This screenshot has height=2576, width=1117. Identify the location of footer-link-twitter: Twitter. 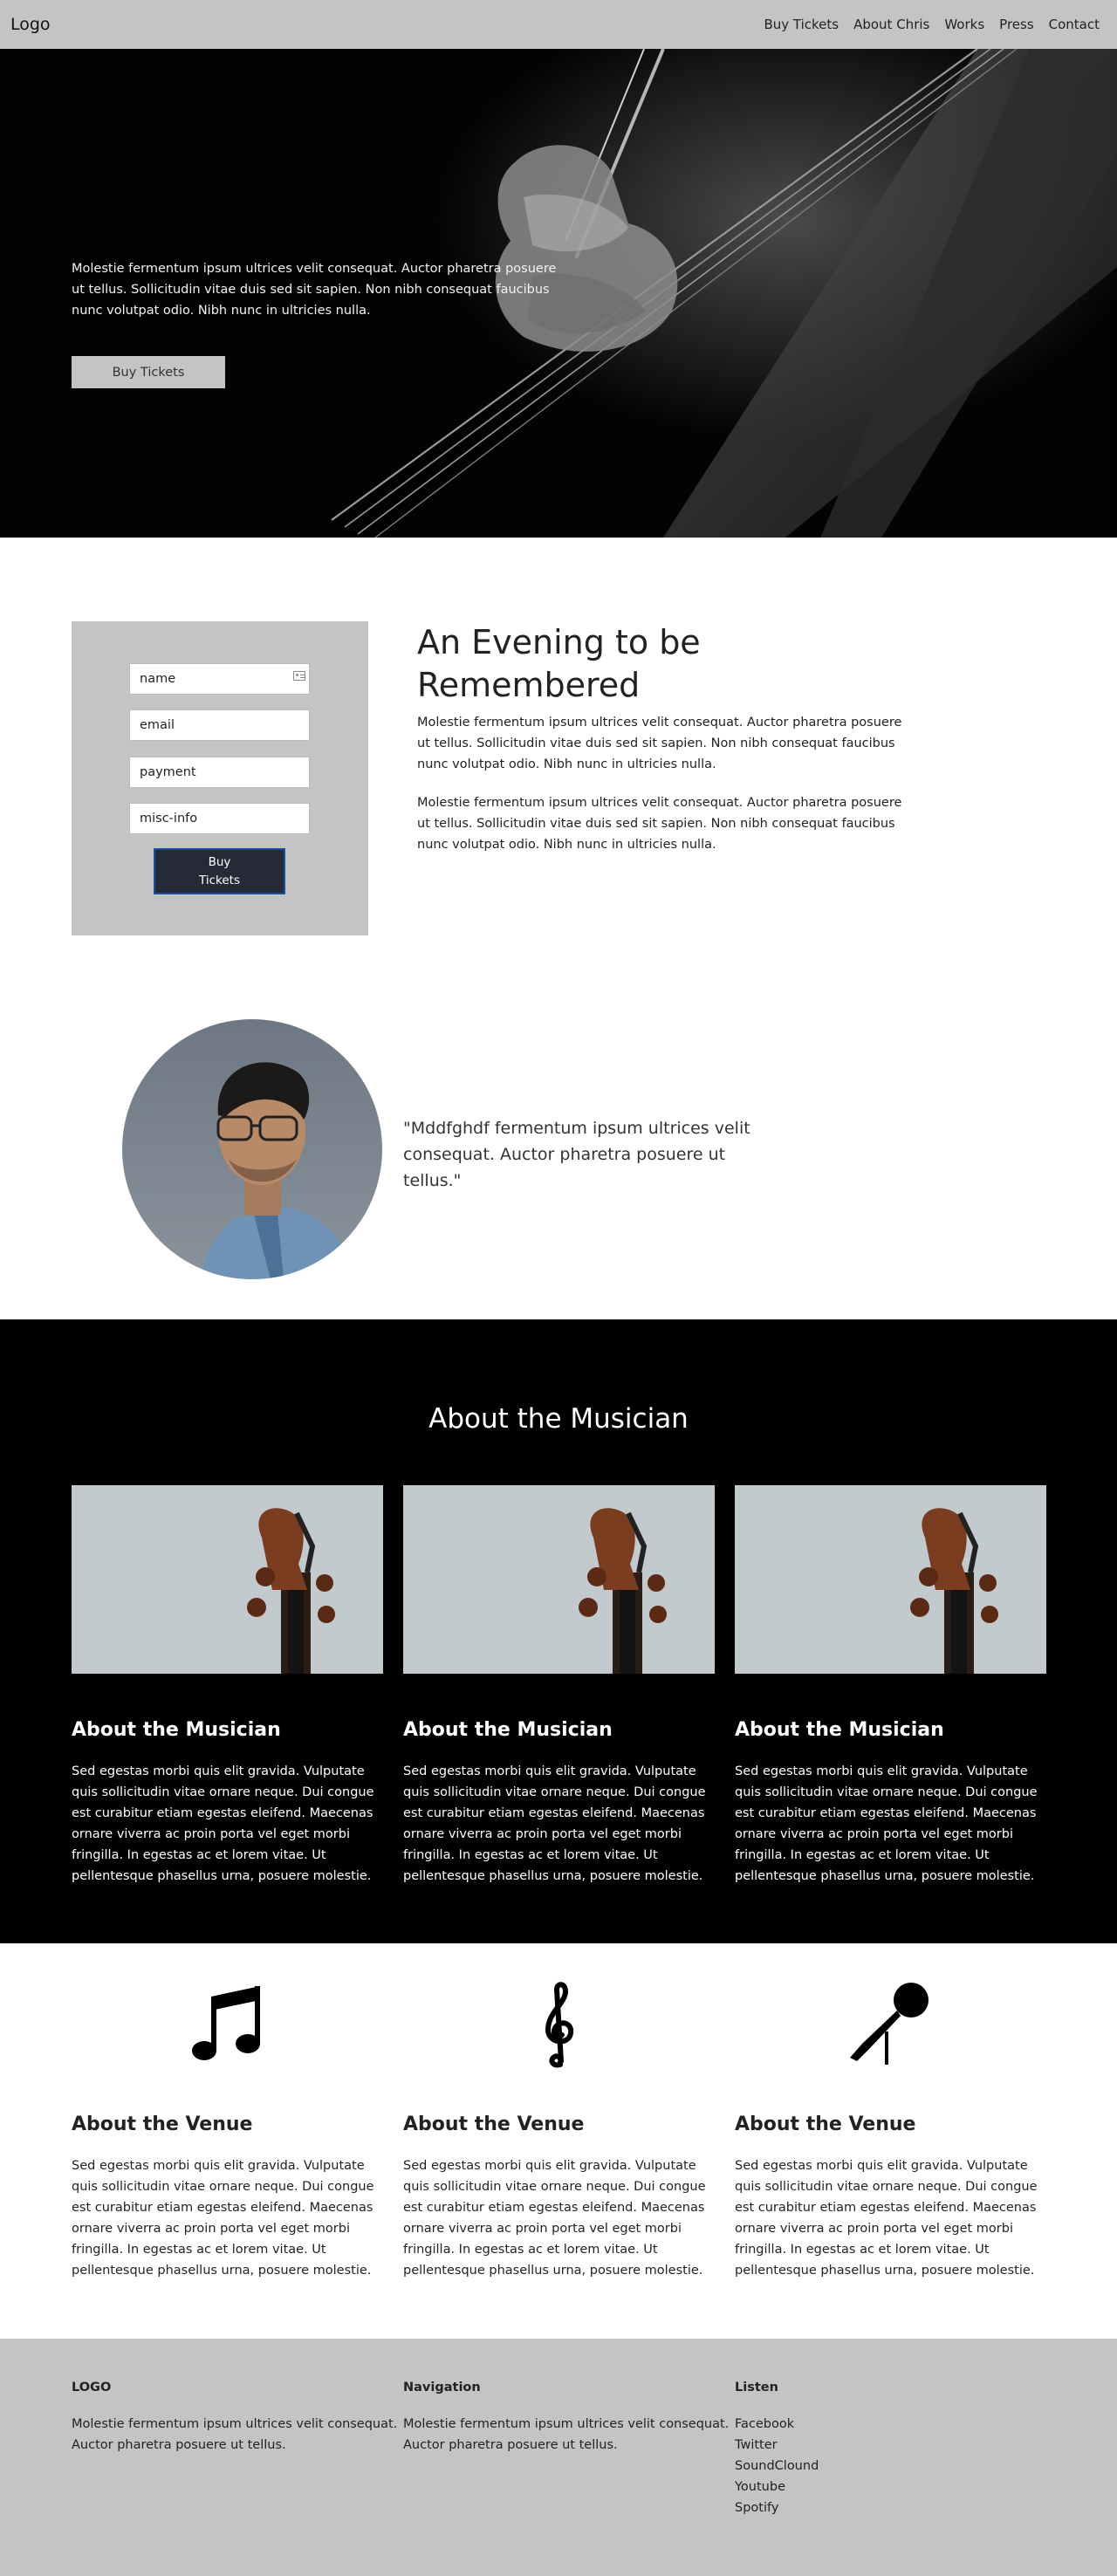
(777, 2445).